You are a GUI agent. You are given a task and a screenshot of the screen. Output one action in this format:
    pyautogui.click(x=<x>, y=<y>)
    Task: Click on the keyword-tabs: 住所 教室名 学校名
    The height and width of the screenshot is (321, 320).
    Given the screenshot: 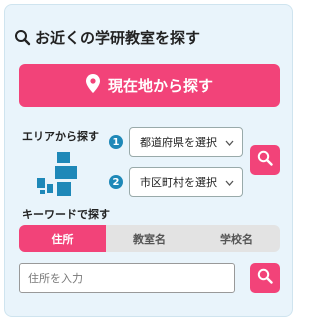 What is the action you would take?
    pyautogui.click(x=149, y=238)
    